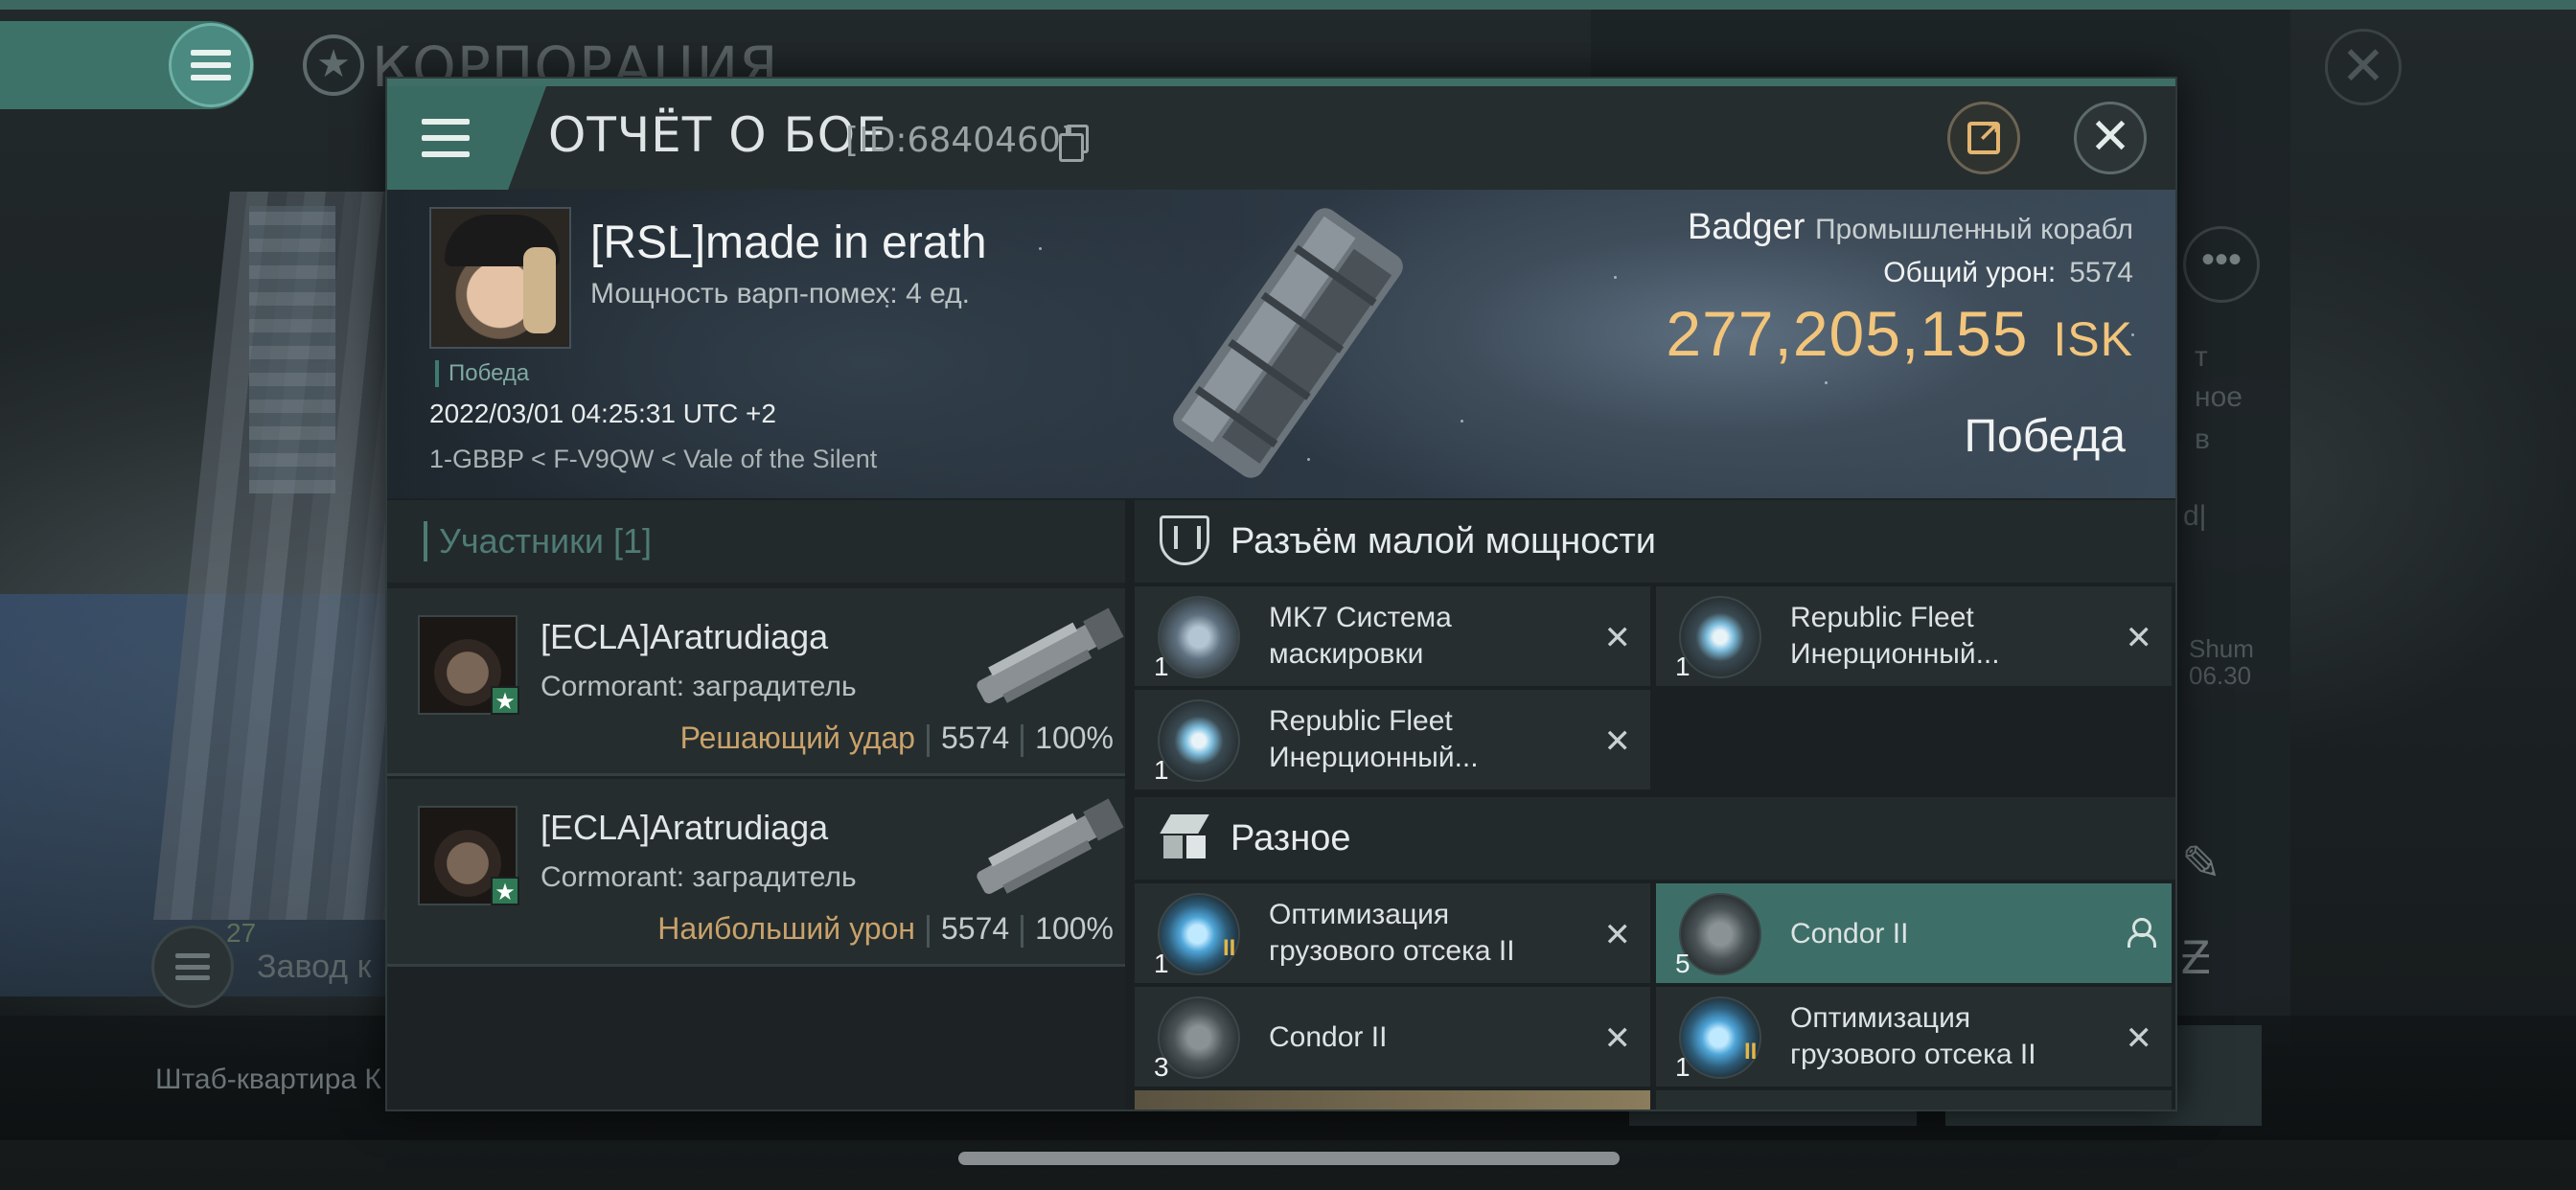 This screenshot has height=1190, width=2576. What do you see at coordinates (1847, 334) in the screenshot?
I see `isk-amount: 277,205,155` at bounding box center [1847, 334].